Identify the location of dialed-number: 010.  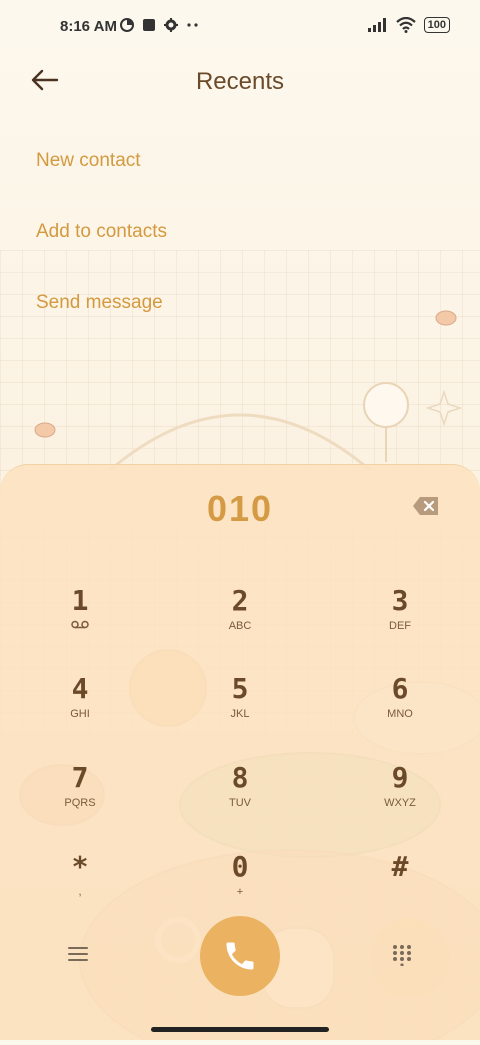
(240, 508).